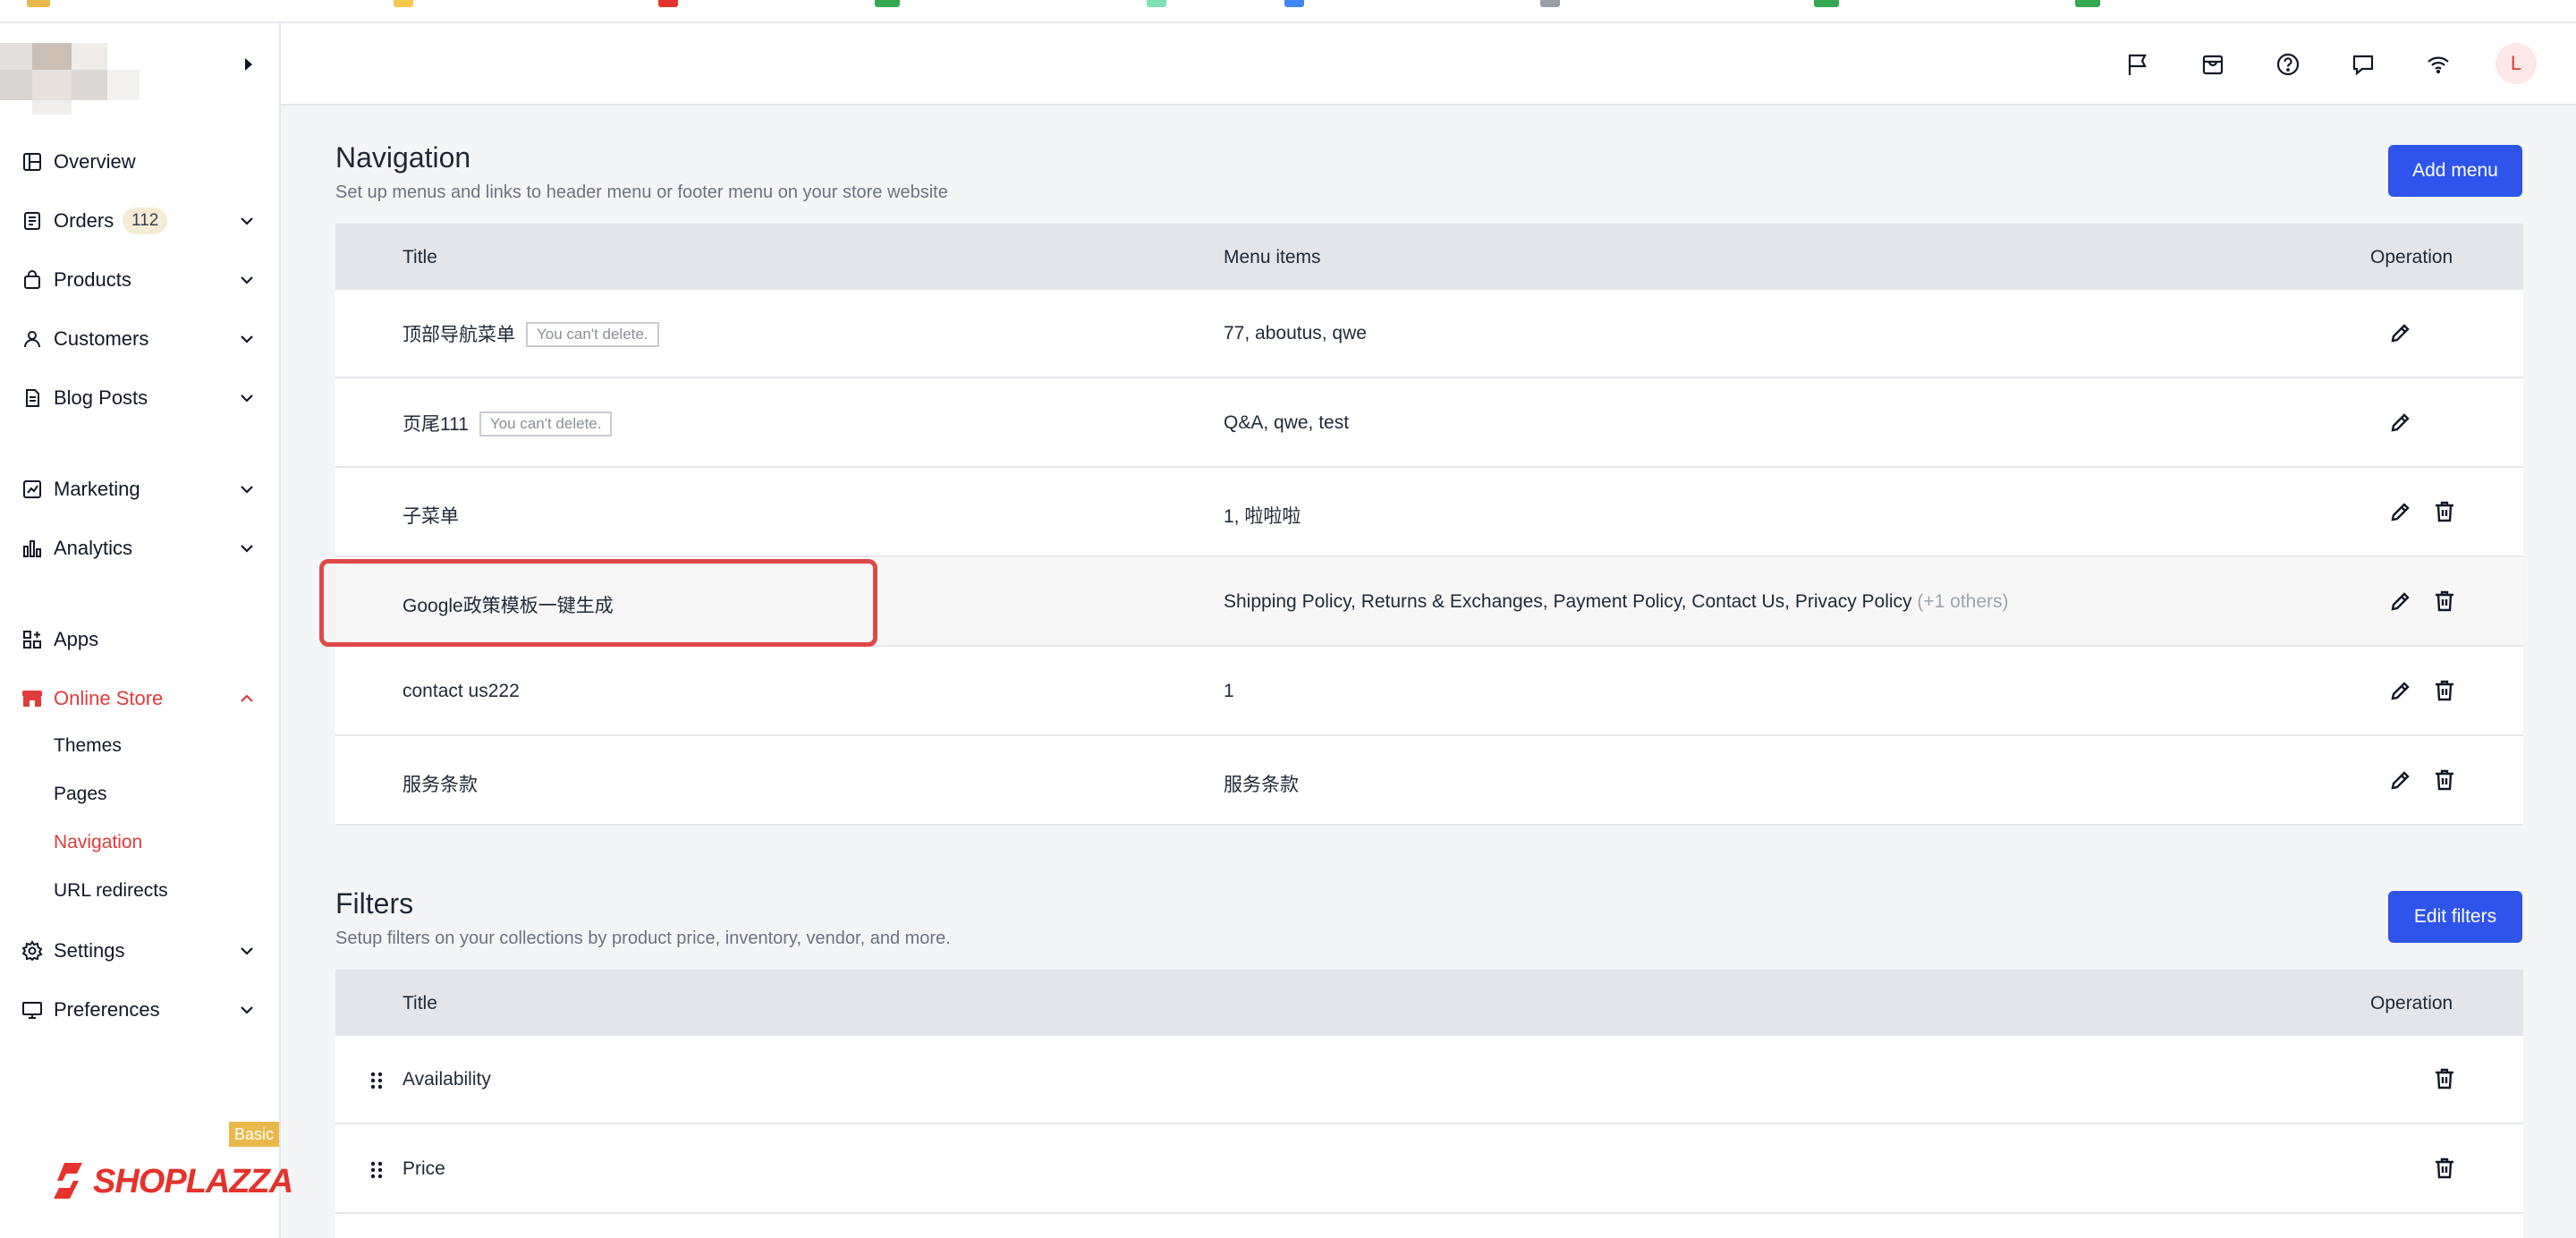 Image resolution: width=2576 pixels, height=1238 pixels. What do you see at coordinates (1261, 785) in the screenshot?
I see `menu-items: 服务条款` at bounding box center [1261, 785].